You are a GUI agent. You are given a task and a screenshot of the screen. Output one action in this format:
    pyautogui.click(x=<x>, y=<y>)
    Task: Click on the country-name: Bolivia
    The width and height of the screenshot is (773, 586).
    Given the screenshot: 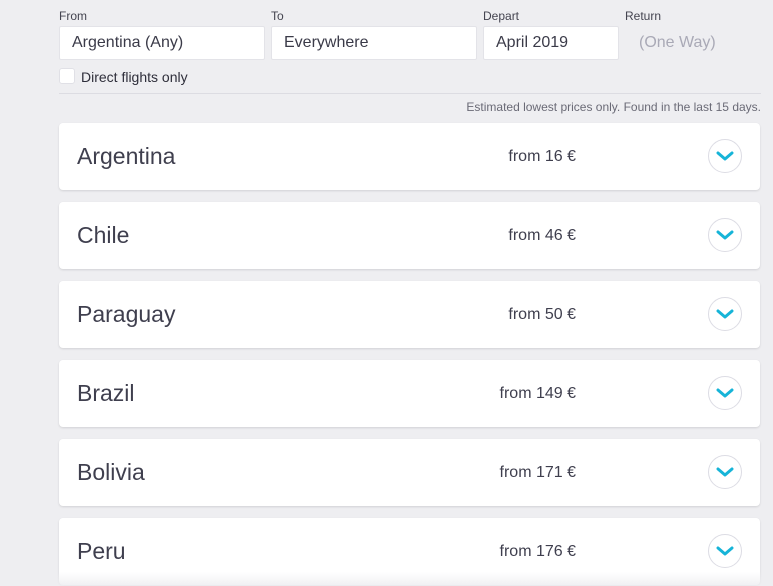 What is the action you would take?
    pyautogui.click(x=111, y=472)
    